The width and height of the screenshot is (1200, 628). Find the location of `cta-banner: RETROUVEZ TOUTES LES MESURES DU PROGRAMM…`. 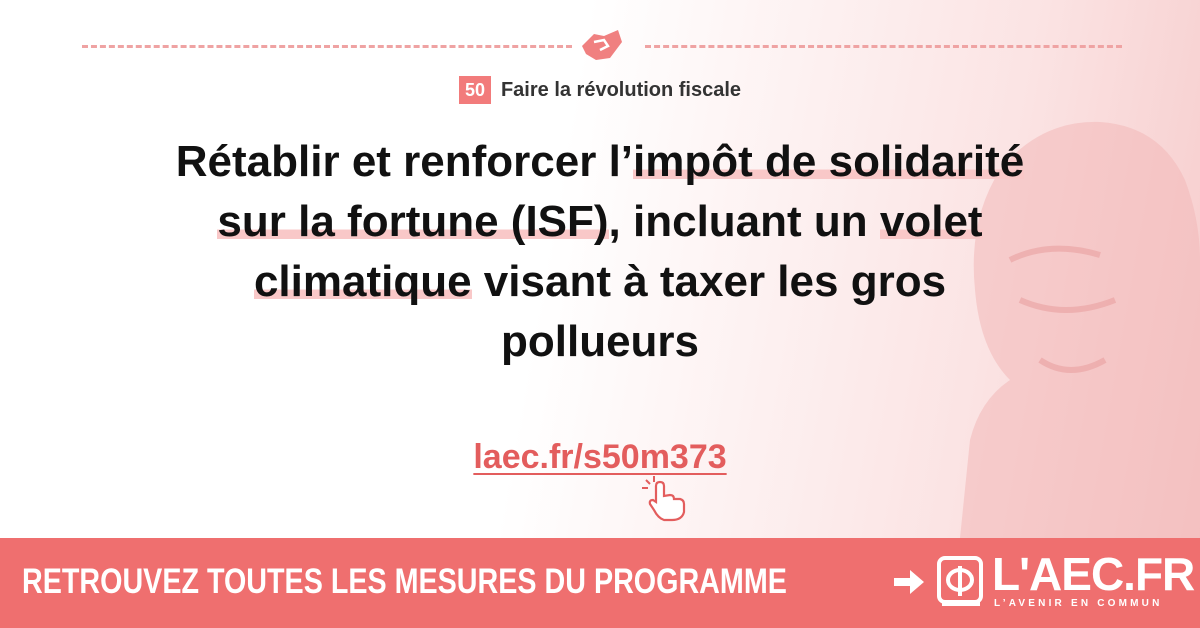

cta-banner: RETROUVEZ TOUTES LES MESURES DU PROGRAMM… is located at coordinates (600, 583).